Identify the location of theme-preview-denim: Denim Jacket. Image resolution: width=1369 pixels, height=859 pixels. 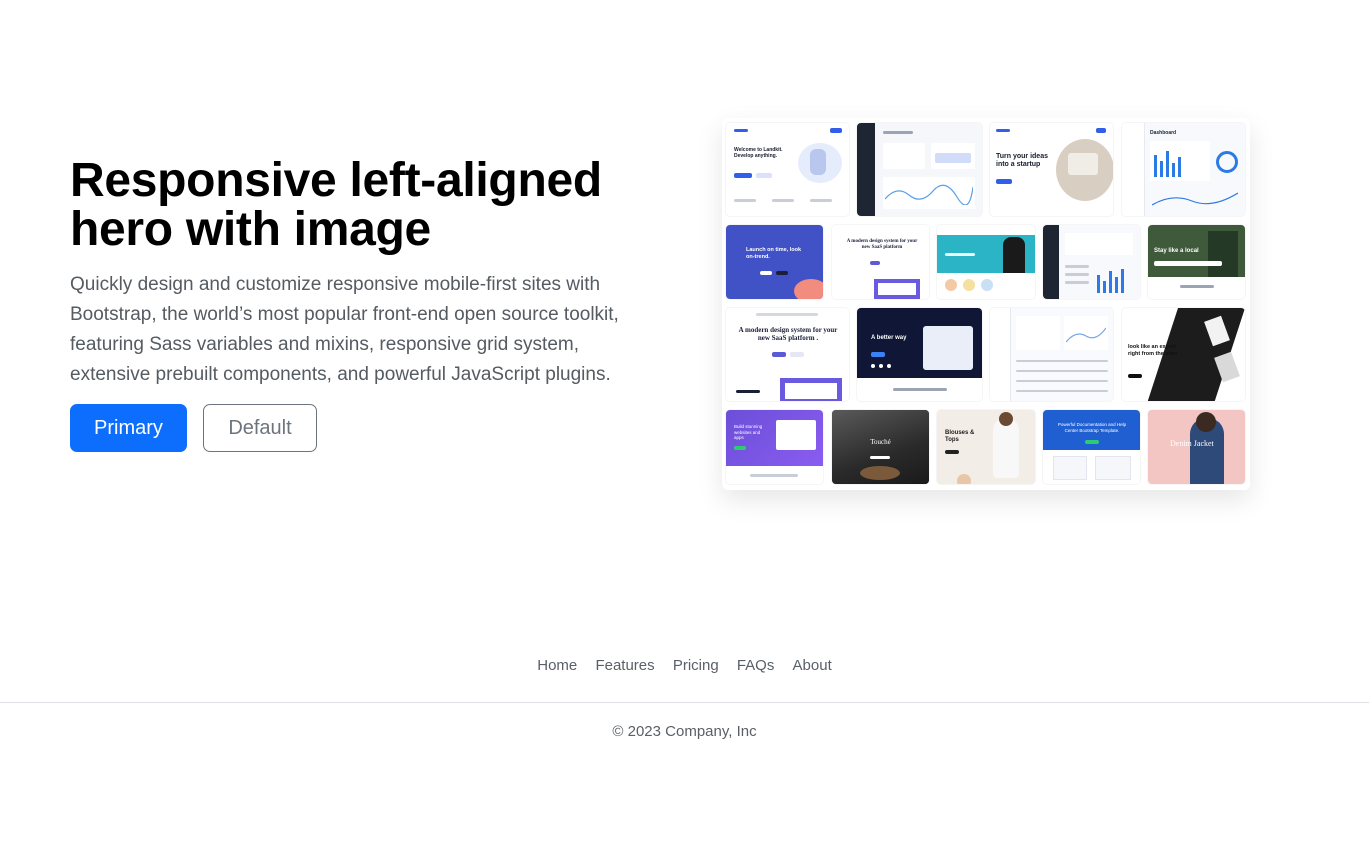
(1196, 447).